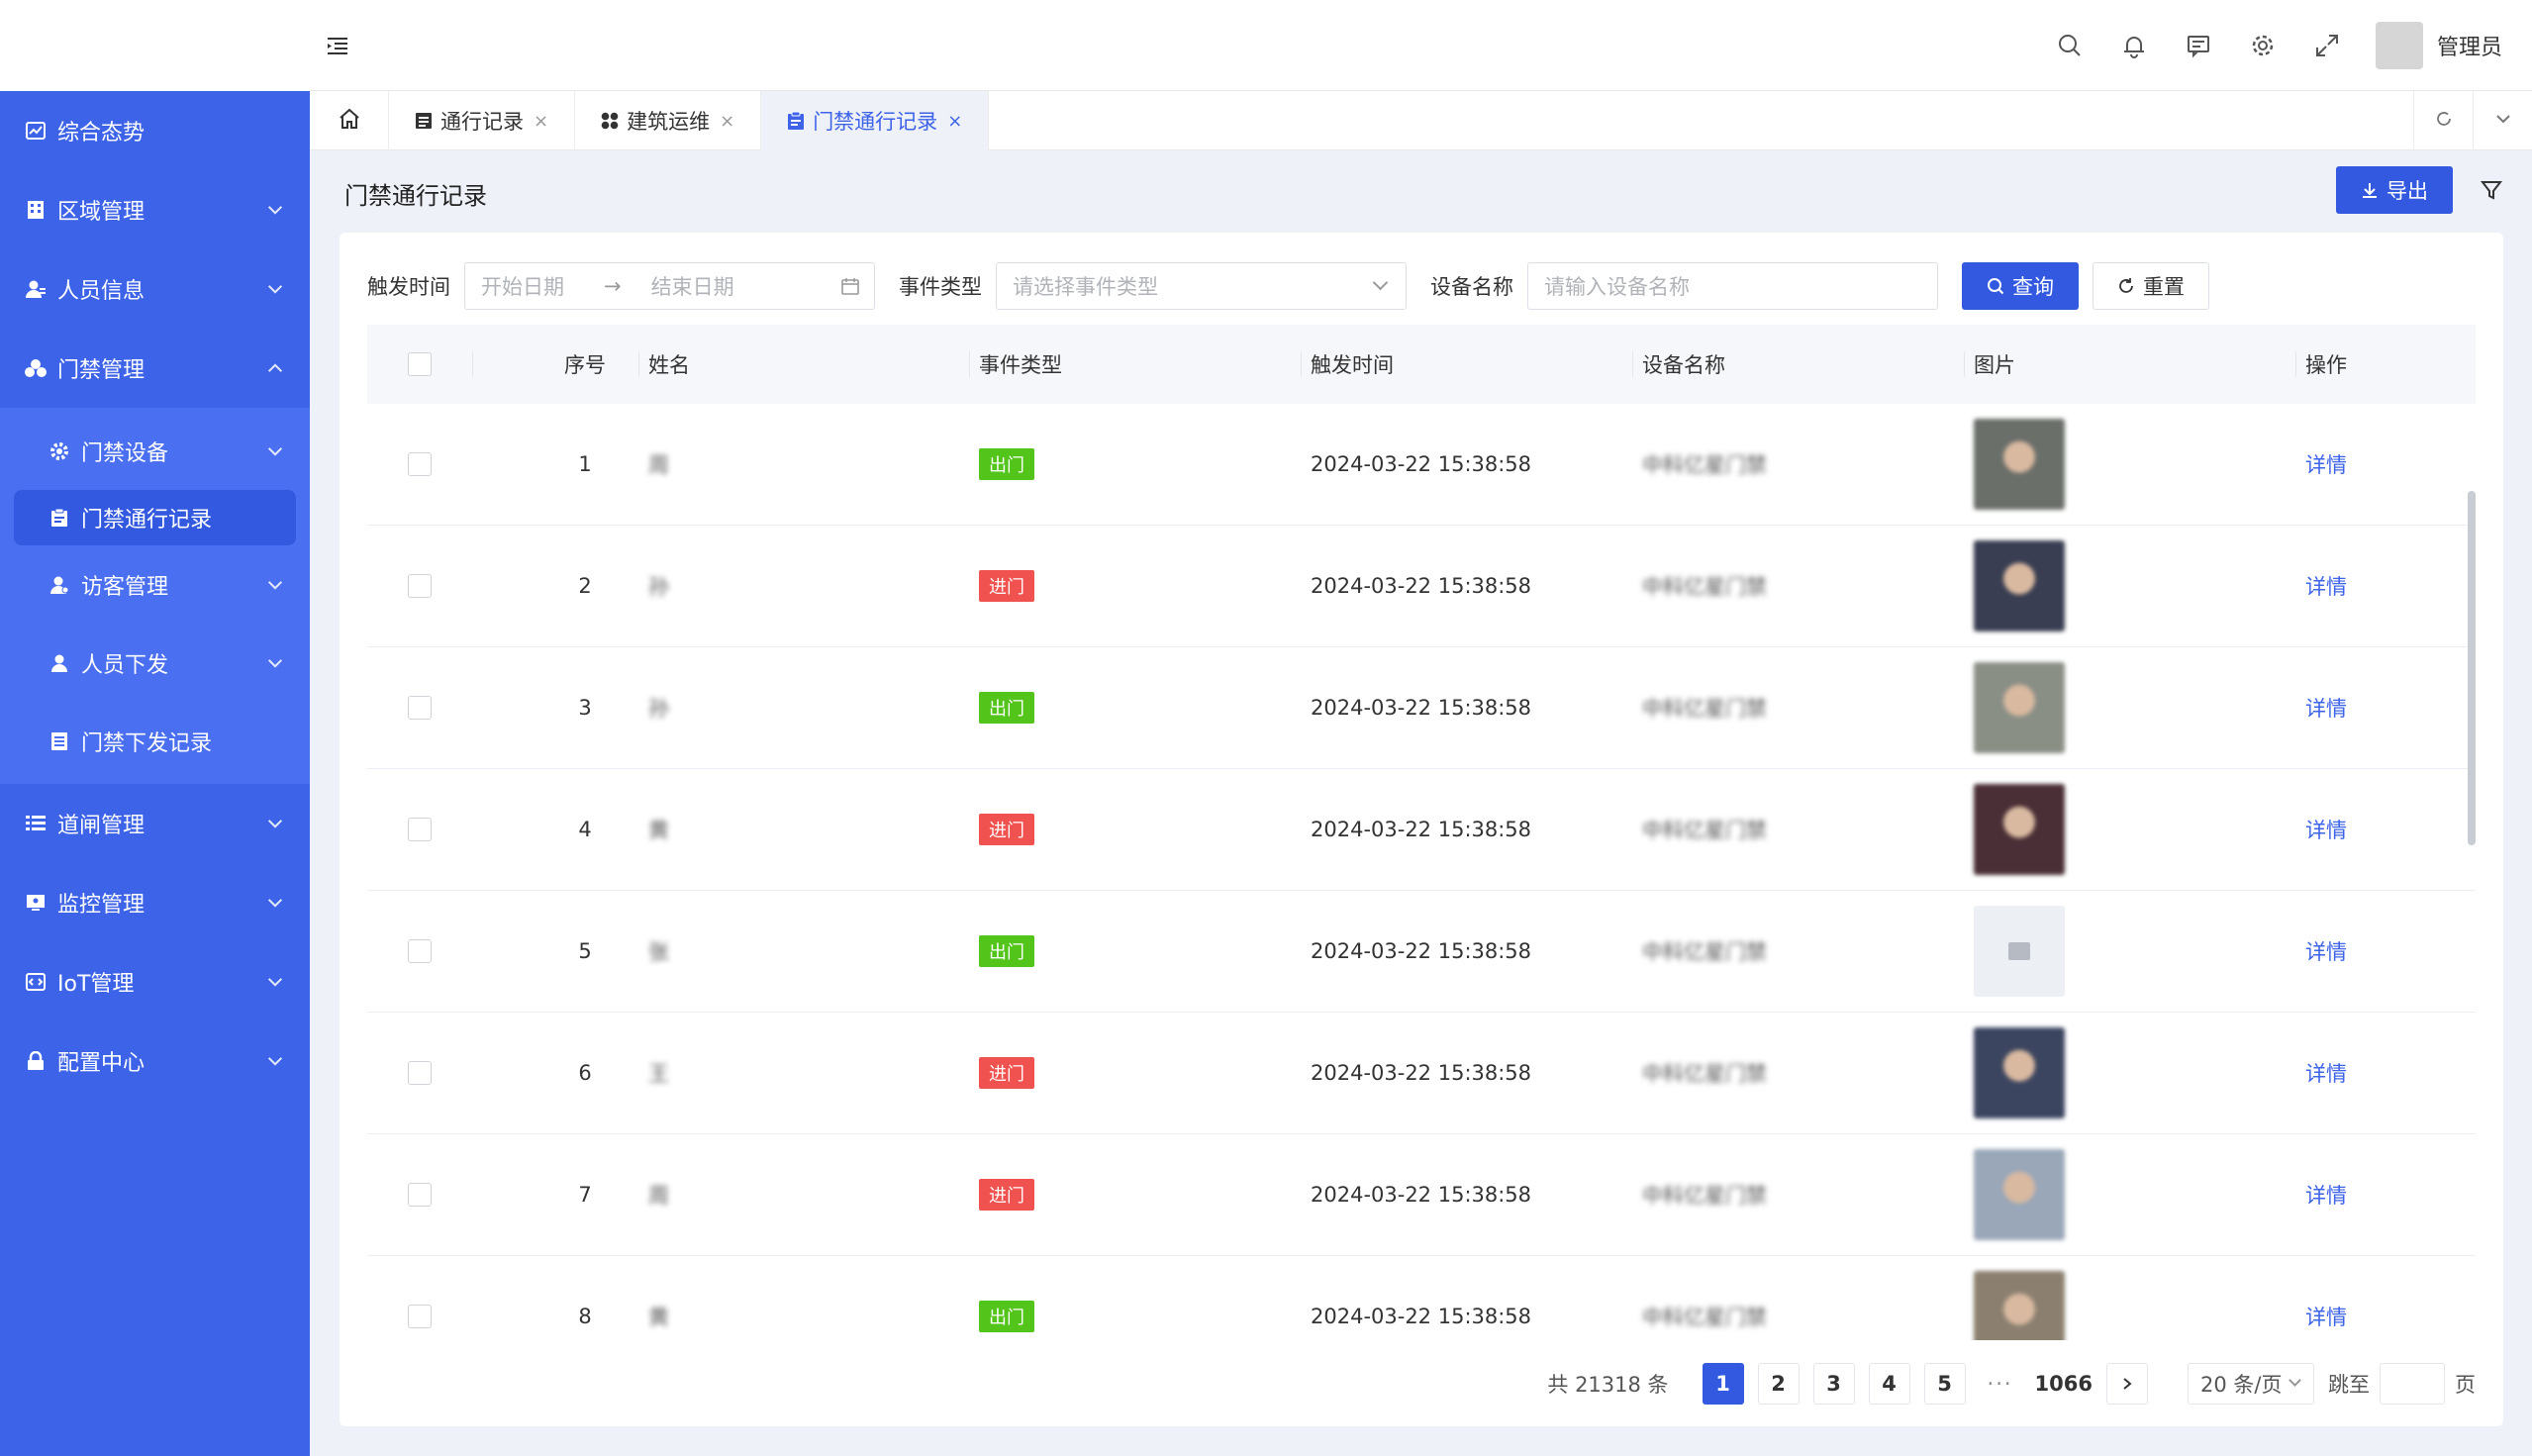  What do you see at coordinates (2198, 45) in the screenshot?
I see `message-icon` at bounding box center [2198, 45].